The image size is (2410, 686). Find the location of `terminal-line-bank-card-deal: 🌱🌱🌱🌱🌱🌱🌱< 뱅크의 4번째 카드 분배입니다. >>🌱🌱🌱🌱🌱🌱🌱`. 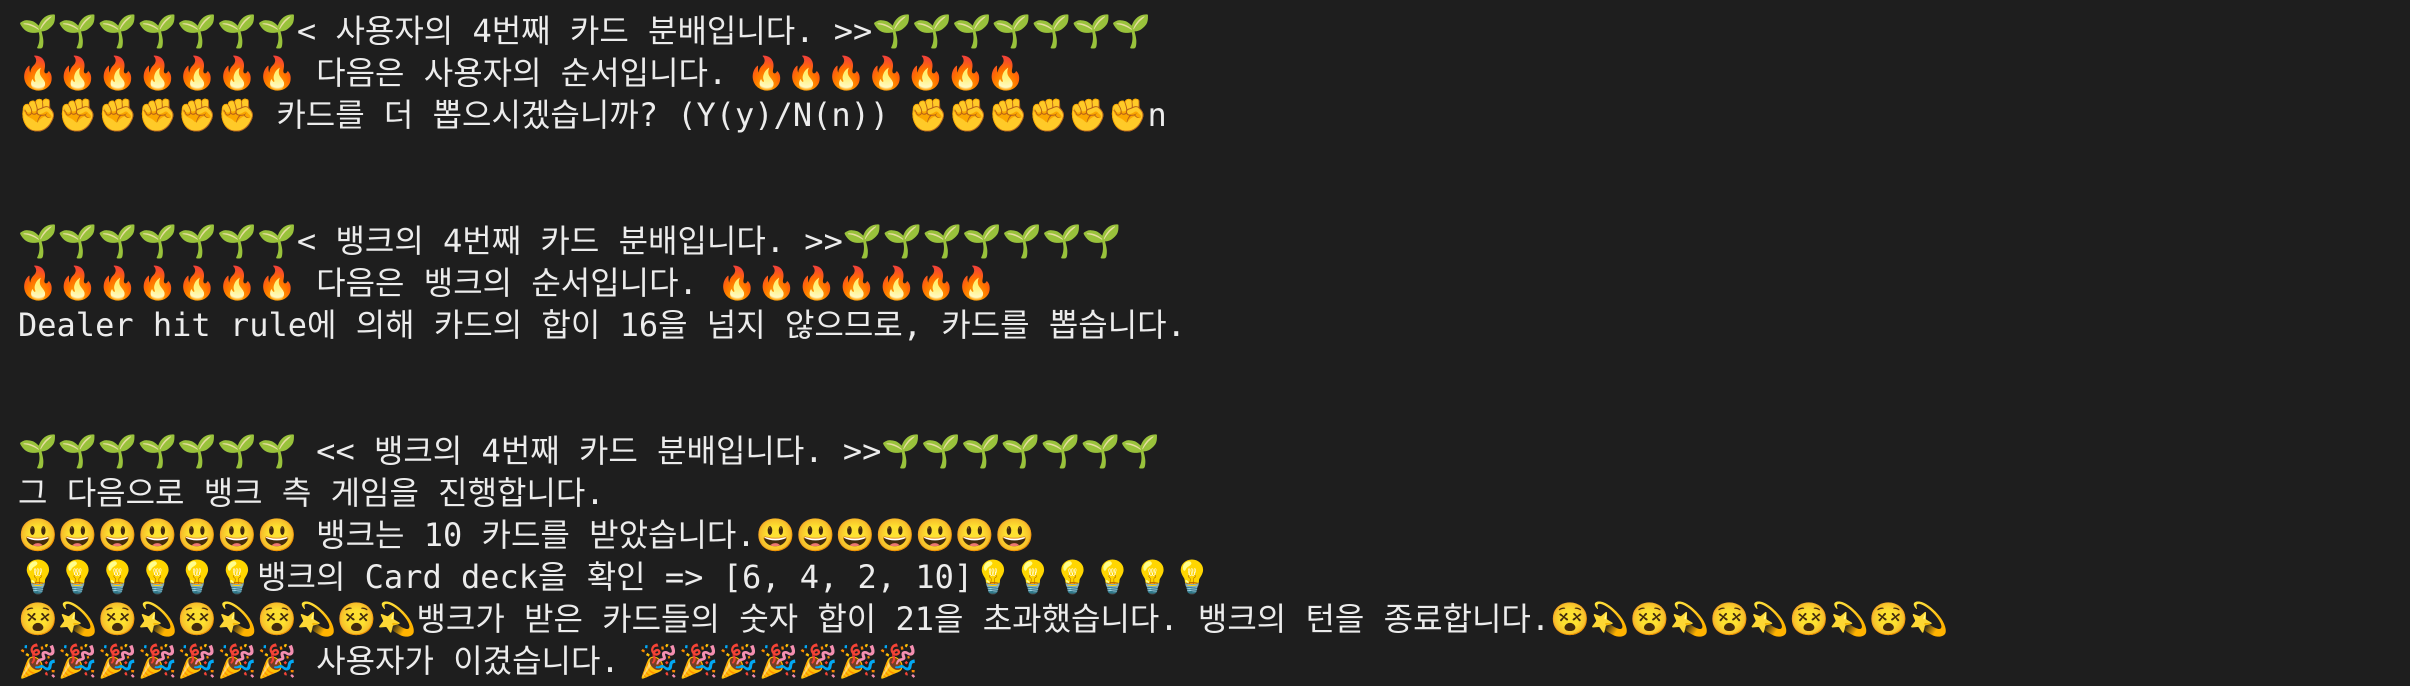

terminal-line-bank-card-deal: 🌱🌱🌱🌱🌱🌱🌱< 뱅크의 4번째 카드 분배입니다. >>🌱🌱🌱🌱🌱🌱🌱 is located at coordinates (570, 241).